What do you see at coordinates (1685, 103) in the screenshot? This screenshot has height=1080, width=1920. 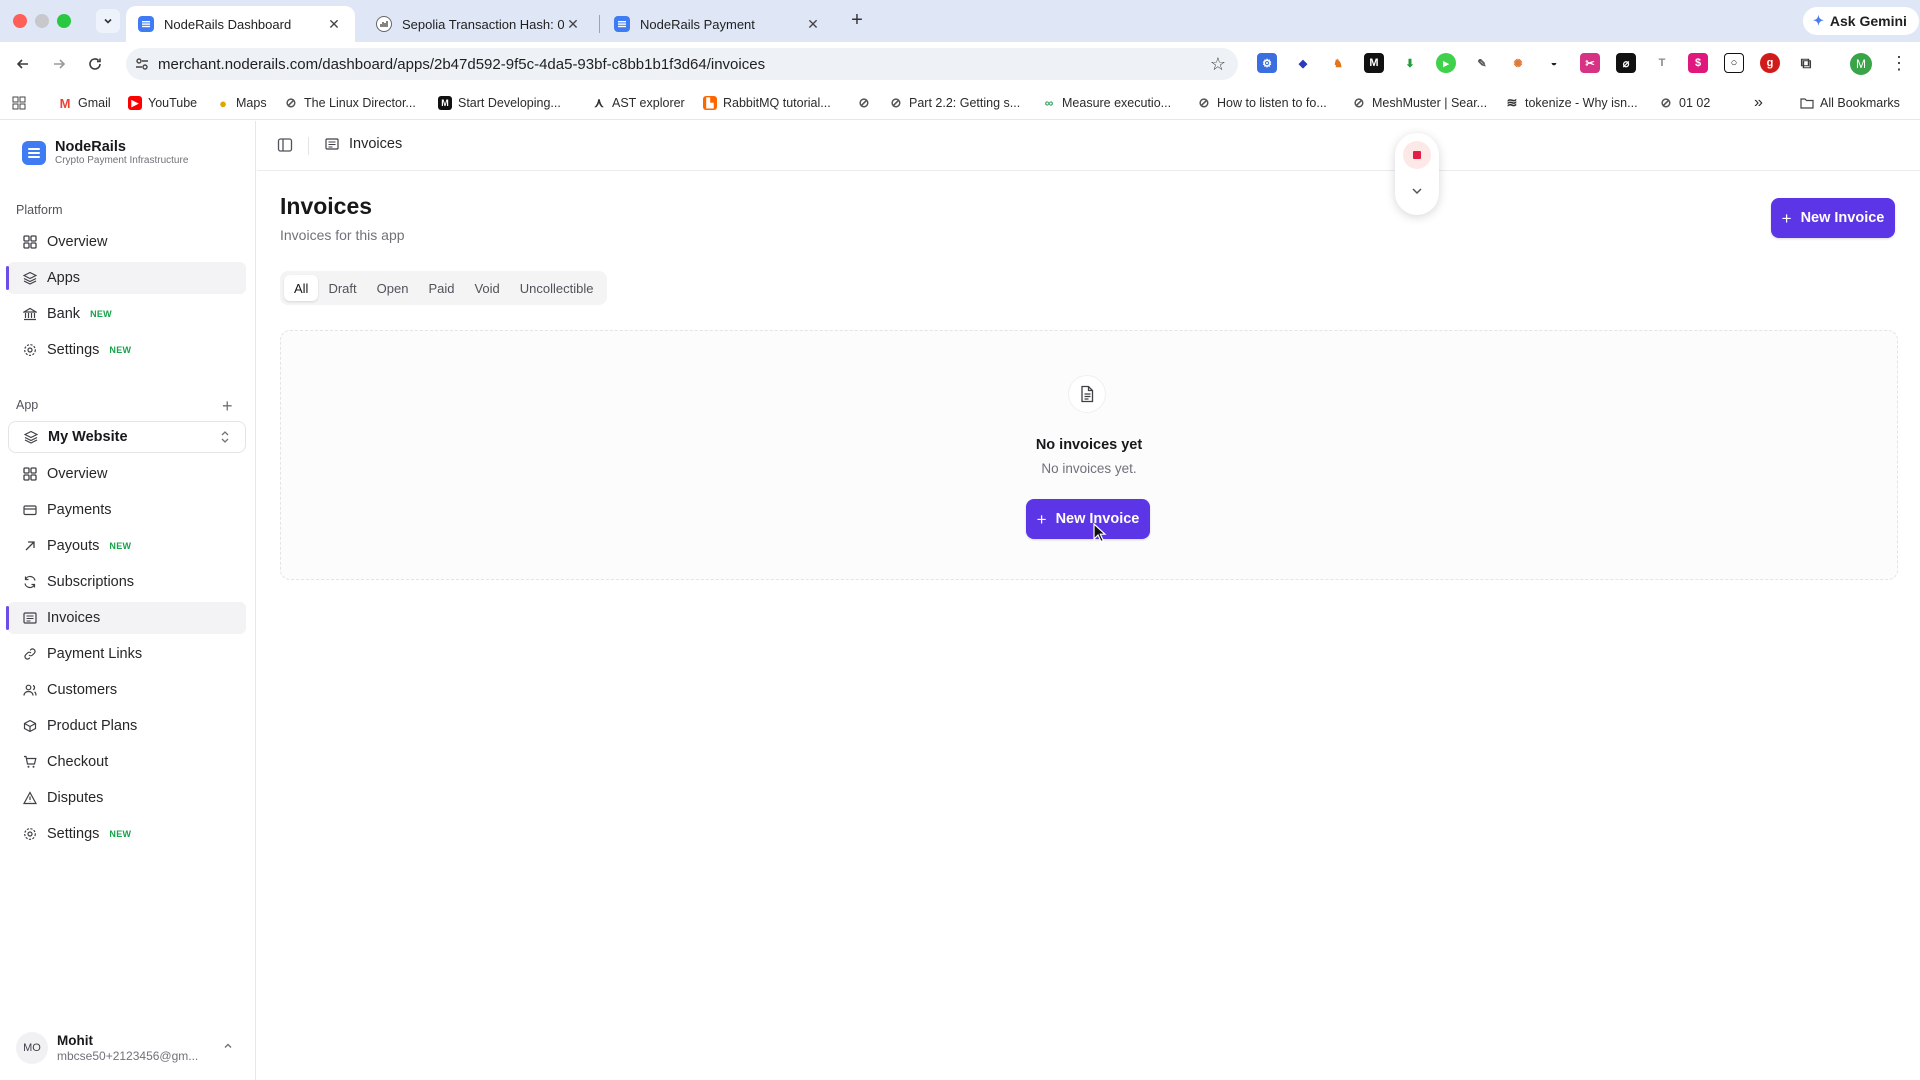 I see `bookmark-01-02: ⊘ 01 02` at bounding box center [1685, 103].